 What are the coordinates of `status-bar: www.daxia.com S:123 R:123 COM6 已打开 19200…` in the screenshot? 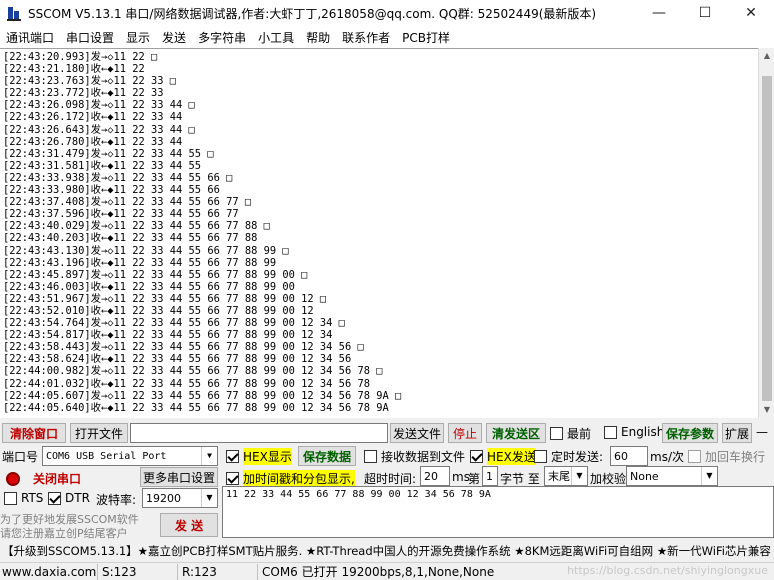 It's located at (387, 571).